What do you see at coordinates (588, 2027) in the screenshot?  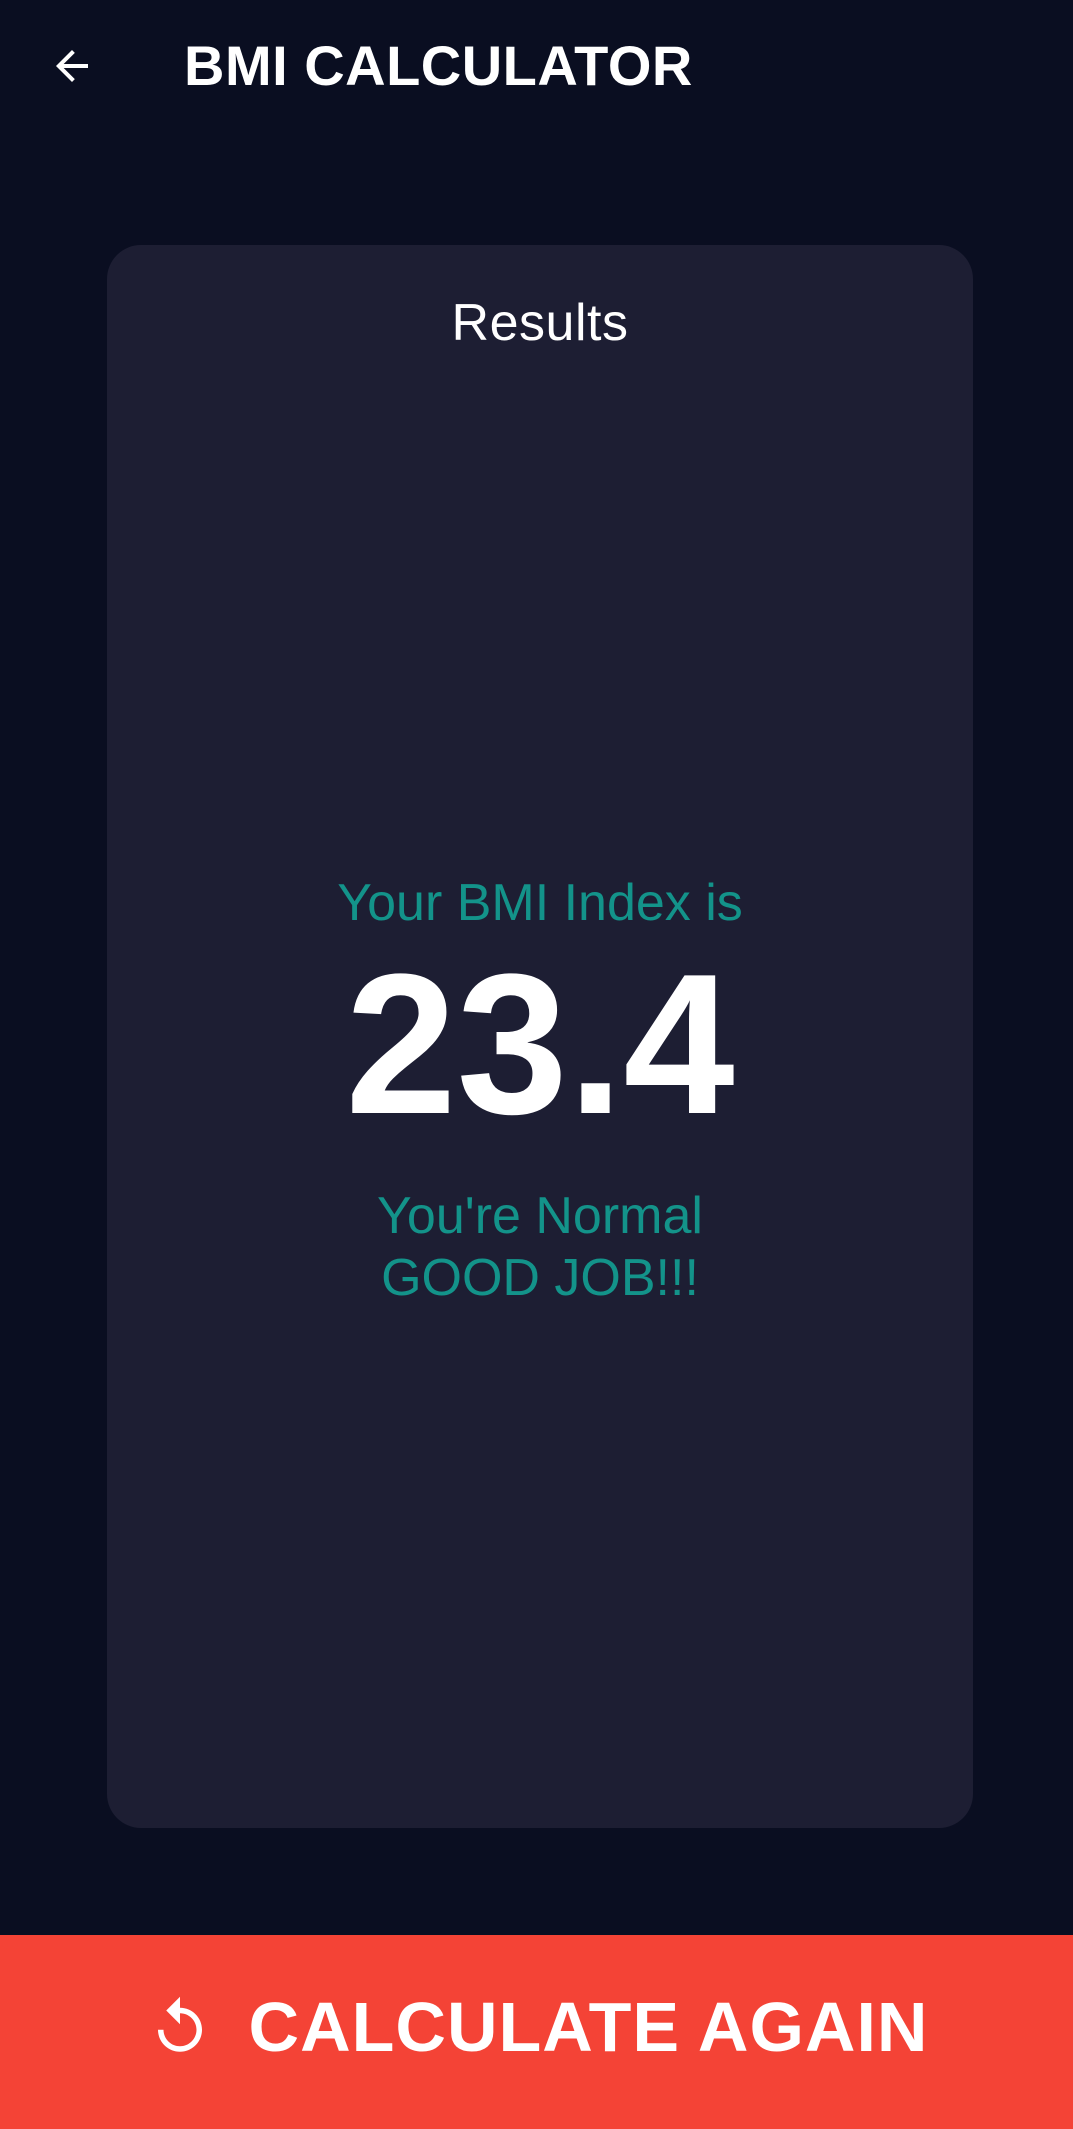 I see `calculate-again-label: CALCULATE AGAIN` at bounding box center [588, 2027].